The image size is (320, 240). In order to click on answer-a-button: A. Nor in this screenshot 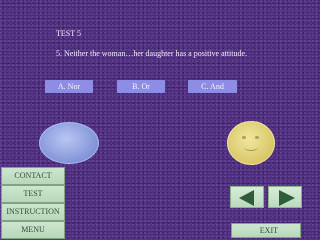, I will do `click(69, 86)`.